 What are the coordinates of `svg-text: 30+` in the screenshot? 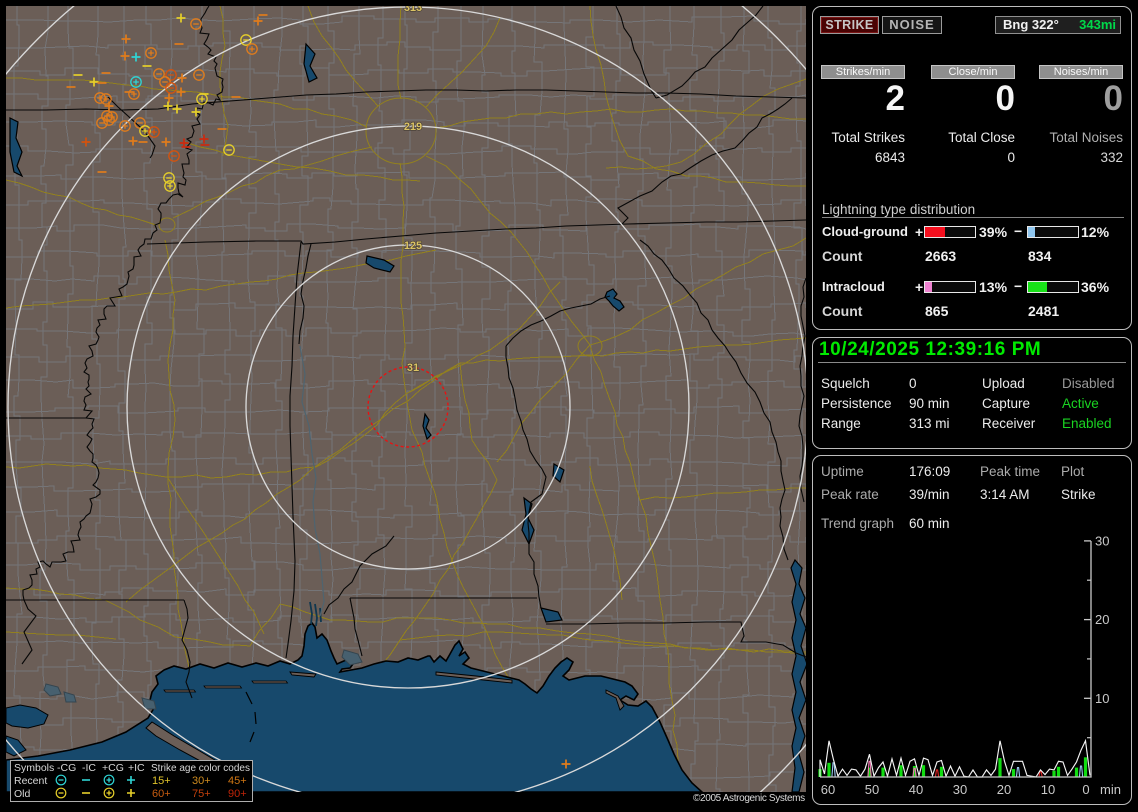 It's located at (201, 781).